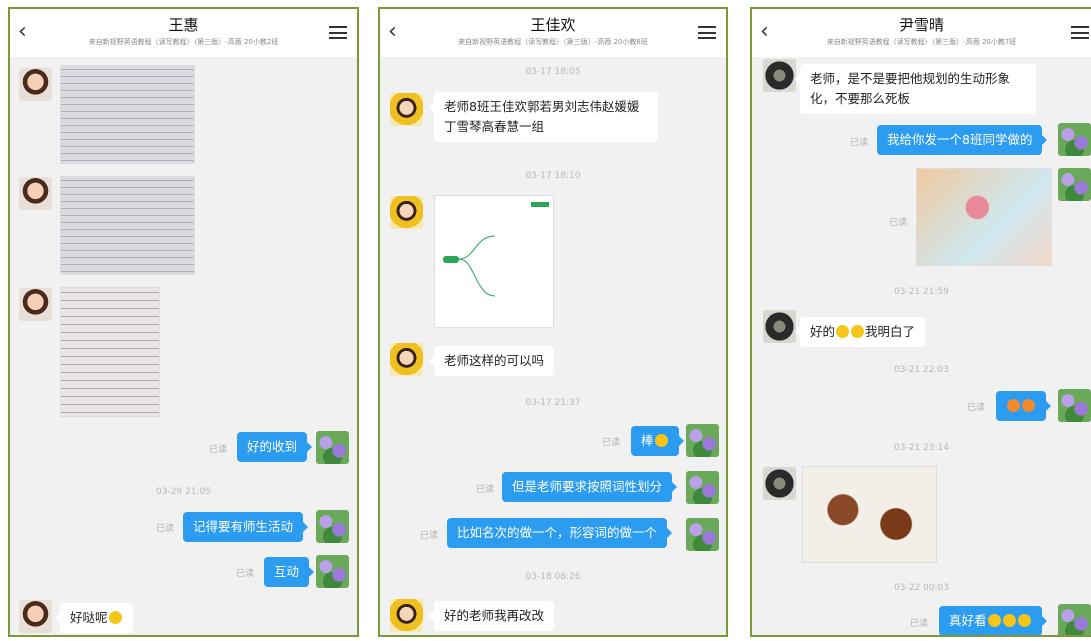  Describe the element at coordinates (275, 447) in the screenshot. I see `message-bubble-out: 好的收到` at that location.